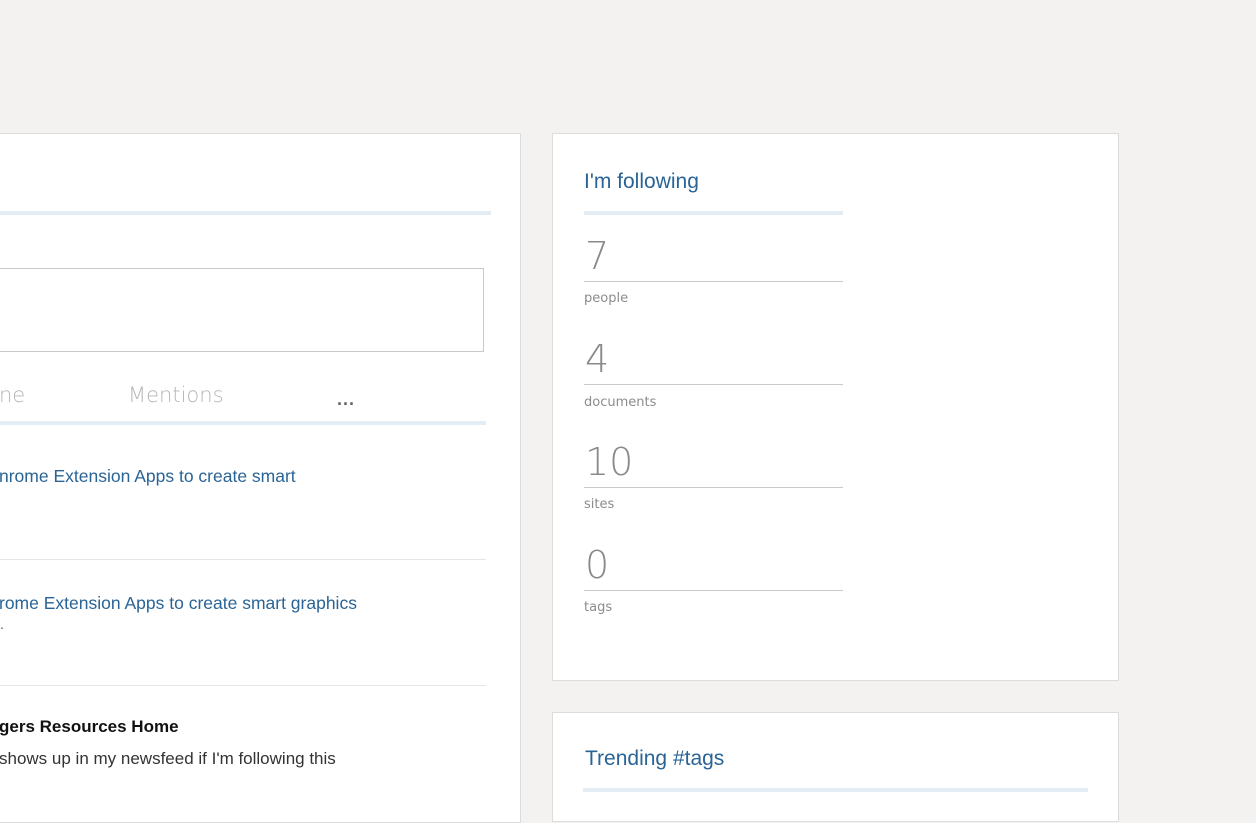 The image size is (1256, 823). I want to click on stat-label: documents, so click(620, 402).